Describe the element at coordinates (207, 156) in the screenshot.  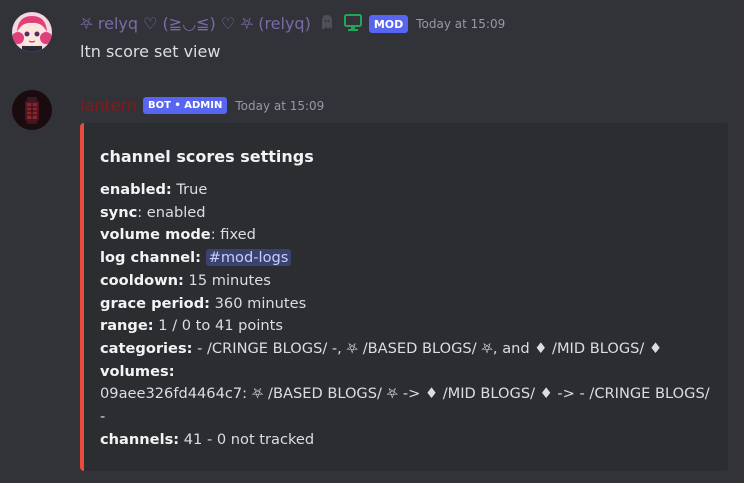
I see `embed-title: channel scores settings` at that location.